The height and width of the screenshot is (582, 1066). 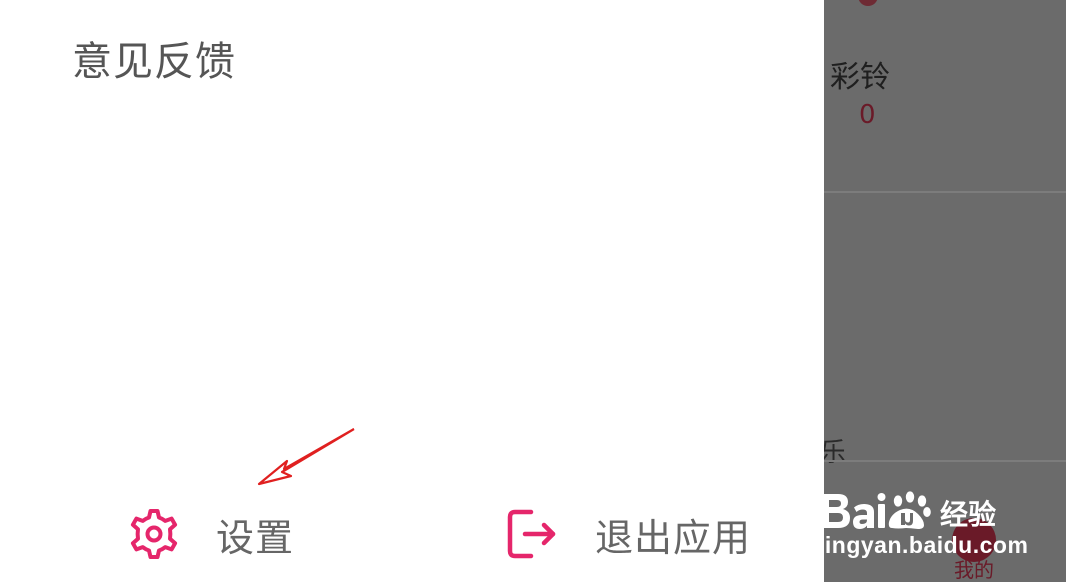 I want to click on divider, so click(x=945, y=192).